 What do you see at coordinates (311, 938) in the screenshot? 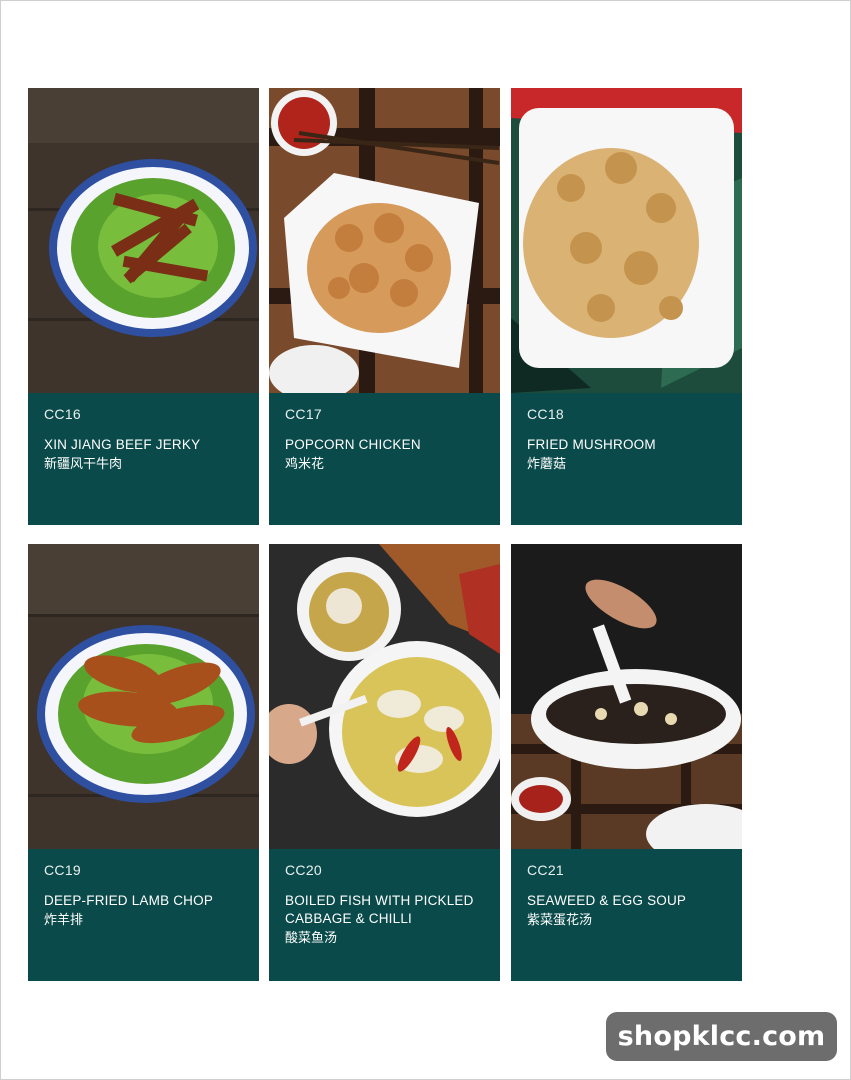
I see `item-name-chinese: 酸菜鱼汤` at bounding box center [311, 938].